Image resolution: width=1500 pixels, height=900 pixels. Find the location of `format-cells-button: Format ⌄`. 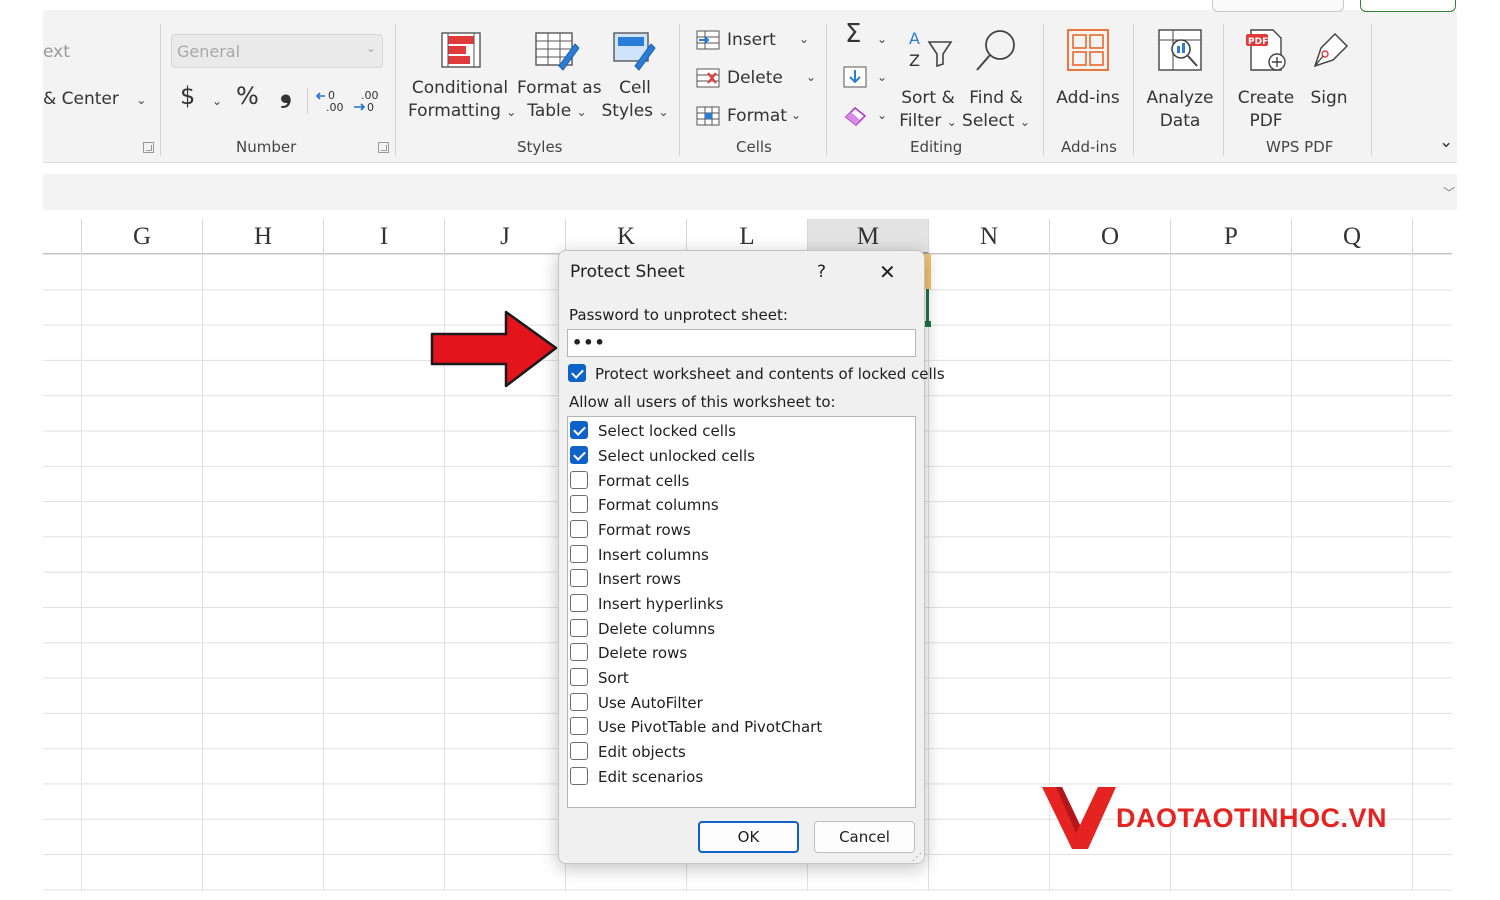

format-cells-button: Format ⌄ is located at coordinates (756, 117).